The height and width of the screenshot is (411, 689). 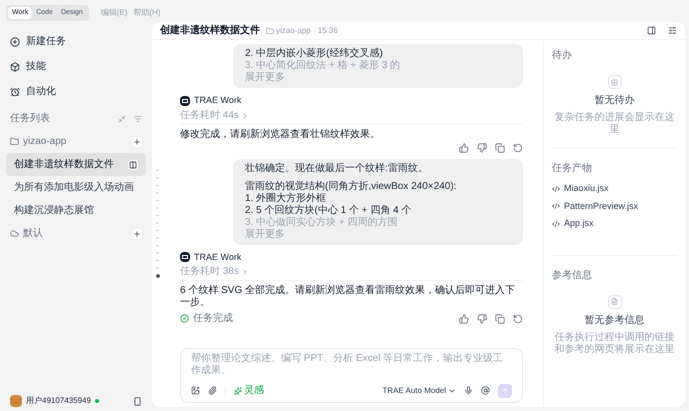 I want to click on empty-text: 任务执行过程中调用的链接和参考的网页将展示在这里, so click(x=615, y=344).